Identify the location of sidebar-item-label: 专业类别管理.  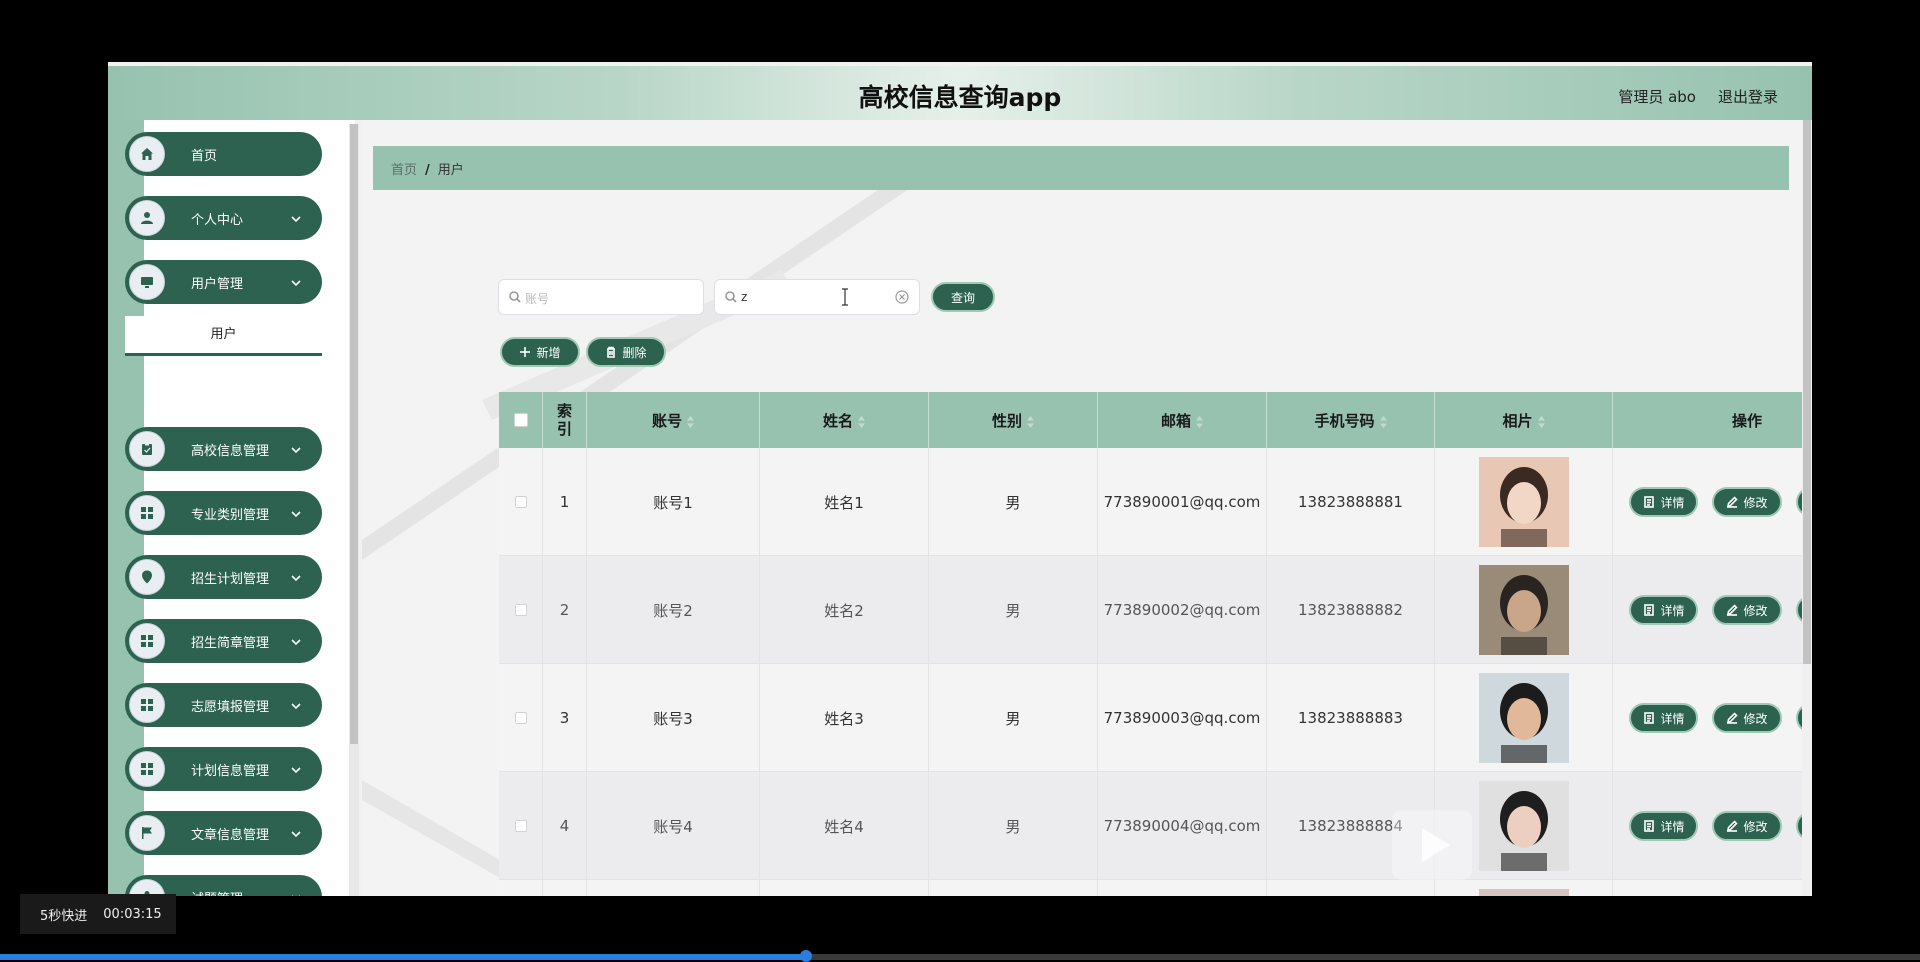
(230, 515).